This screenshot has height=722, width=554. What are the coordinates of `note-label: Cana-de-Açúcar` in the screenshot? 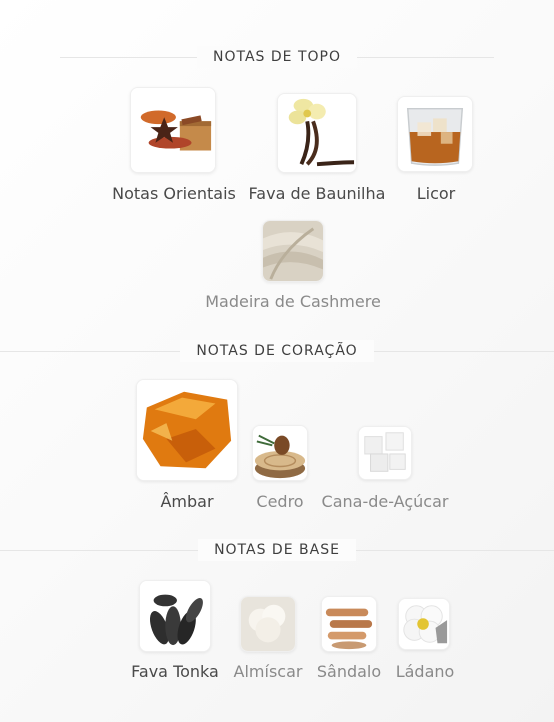 It's located at (385, 501).